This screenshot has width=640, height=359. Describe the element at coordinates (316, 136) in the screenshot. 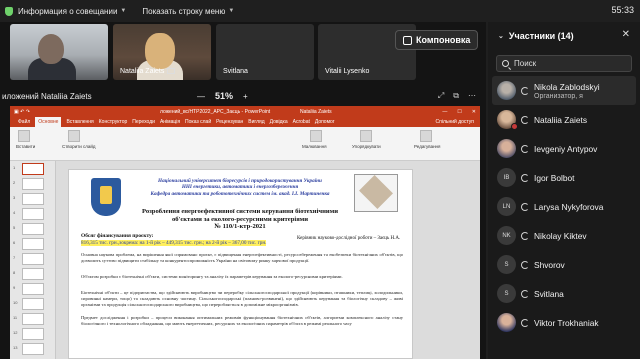

I see `draw-icon` at that location.